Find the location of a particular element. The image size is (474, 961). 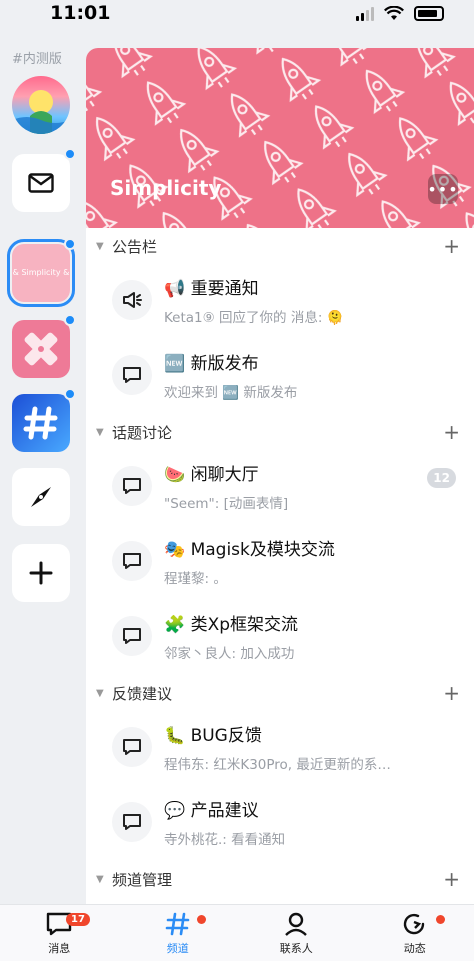

server-simplicity: & Simplicity & is located at coordinates (41, 272).